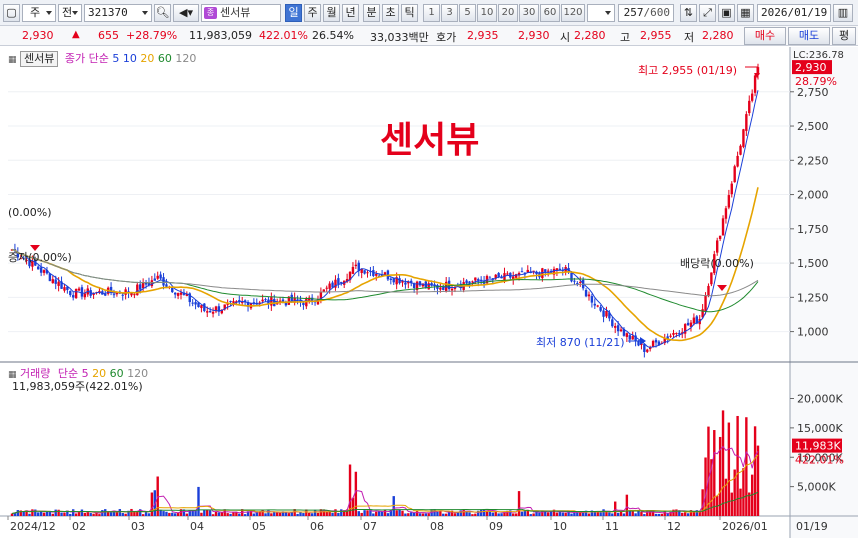 This screenshot has width=858, height=538. What do you see at coordinates (573, 13) in the screenshot?
I see `interval-120-button: 120` at bounding box center [573, 13].